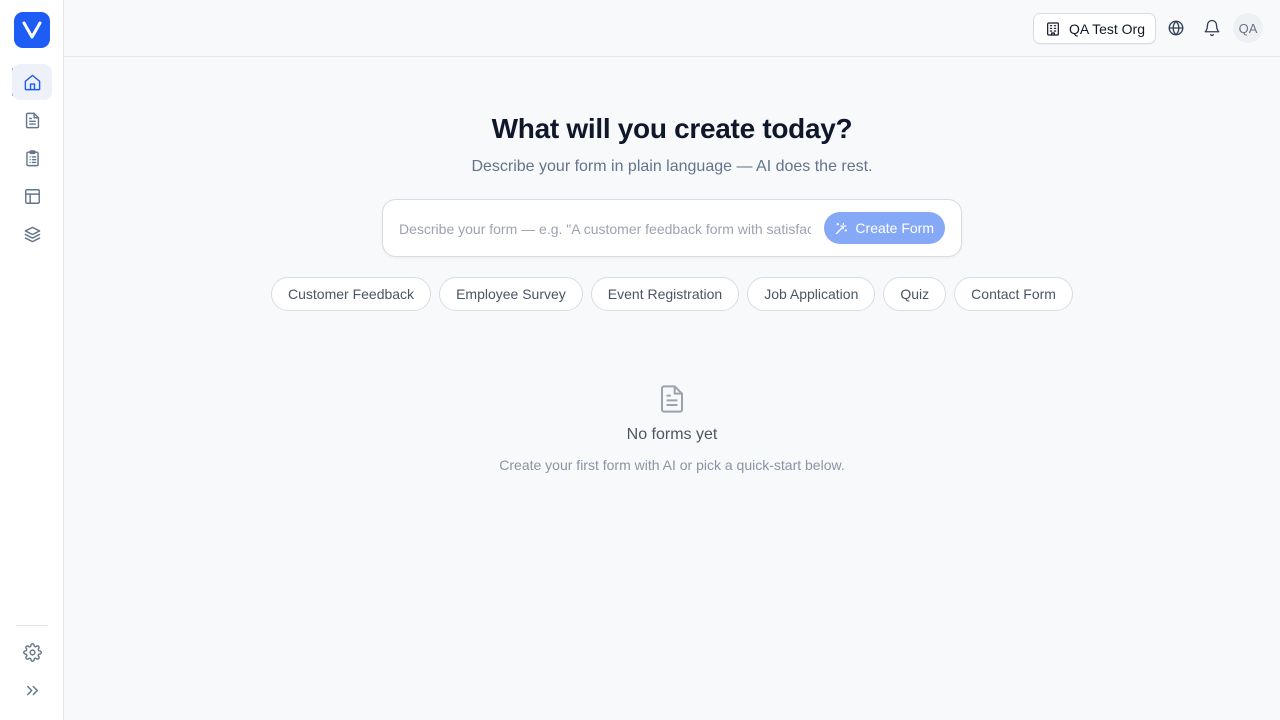 The width and height of the screenshot is (1280, 720). What do you see at coordinates (915, 294) in the screenshot?
I see `quick-start-quiz: Quiz` at bounding box center [915, 294].